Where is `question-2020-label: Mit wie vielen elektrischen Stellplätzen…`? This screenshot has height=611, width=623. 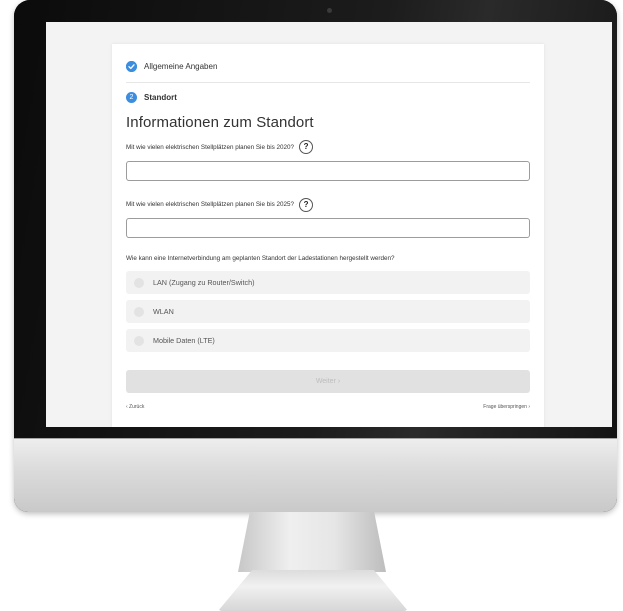 question-2020-label: Mit wie vielen elektrischen Stellplätzen… is located at coordinates (210, 147).